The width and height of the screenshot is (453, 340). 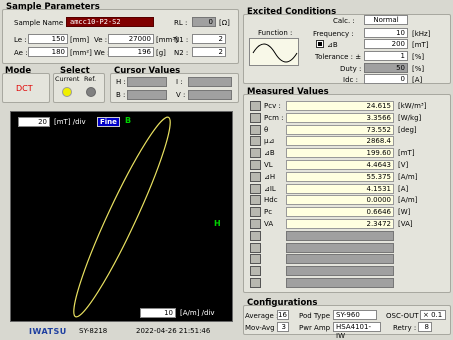 I want to click on measured-row-unit: [deg], so click(x=407, y=130).